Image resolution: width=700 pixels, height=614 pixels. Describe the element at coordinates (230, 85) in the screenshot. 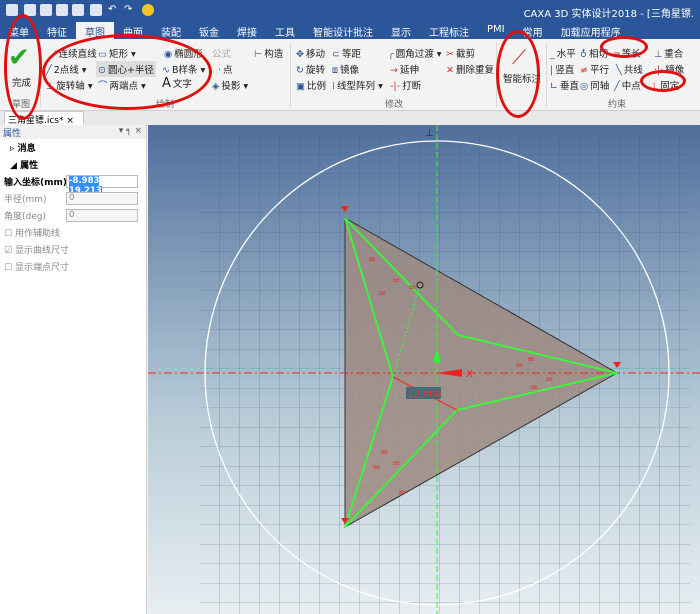

I see `project-button: ◈ 投影 ▾` at that location.